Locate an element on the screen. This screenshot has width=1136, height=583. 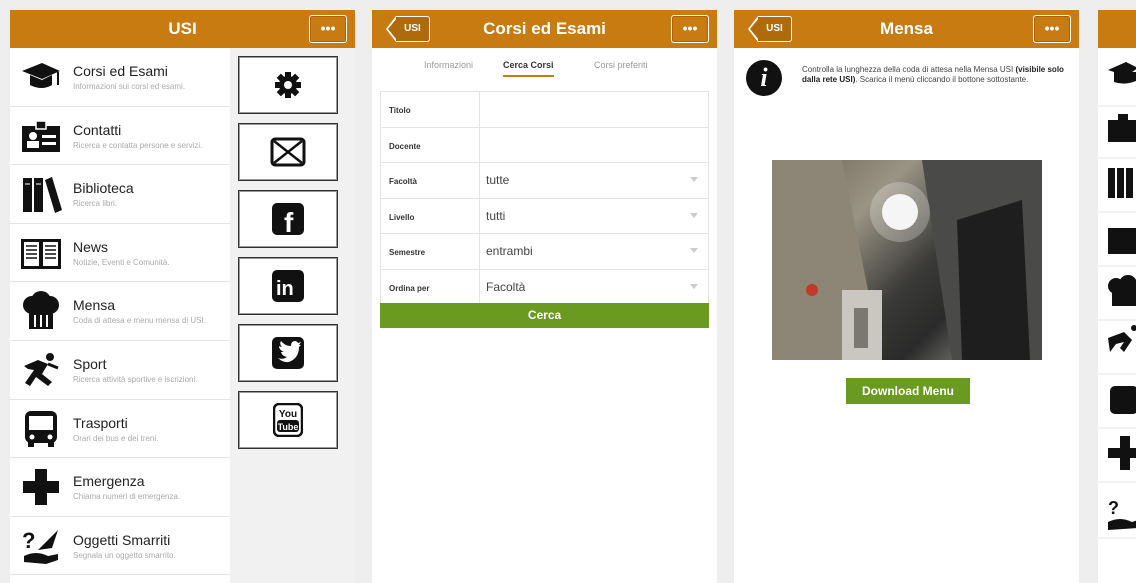
menu-item-news: News Notizie, Eventi e Comunità. is located at coordinates (120, 253).